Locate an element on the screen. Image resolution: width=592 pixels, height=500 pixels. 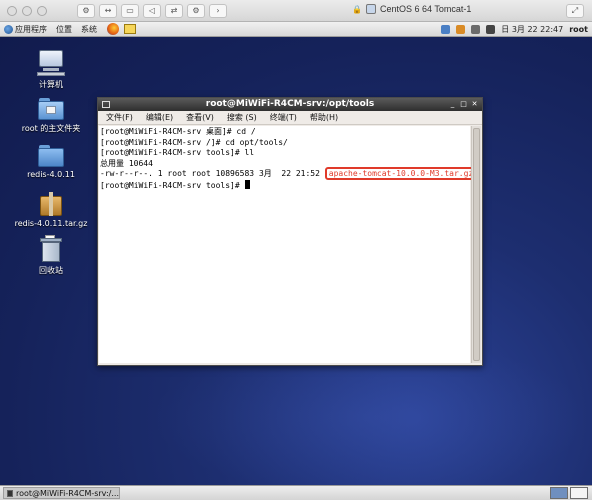
desktop-icon-home: root 的主文件夹 is located at coordinates (51, 116).